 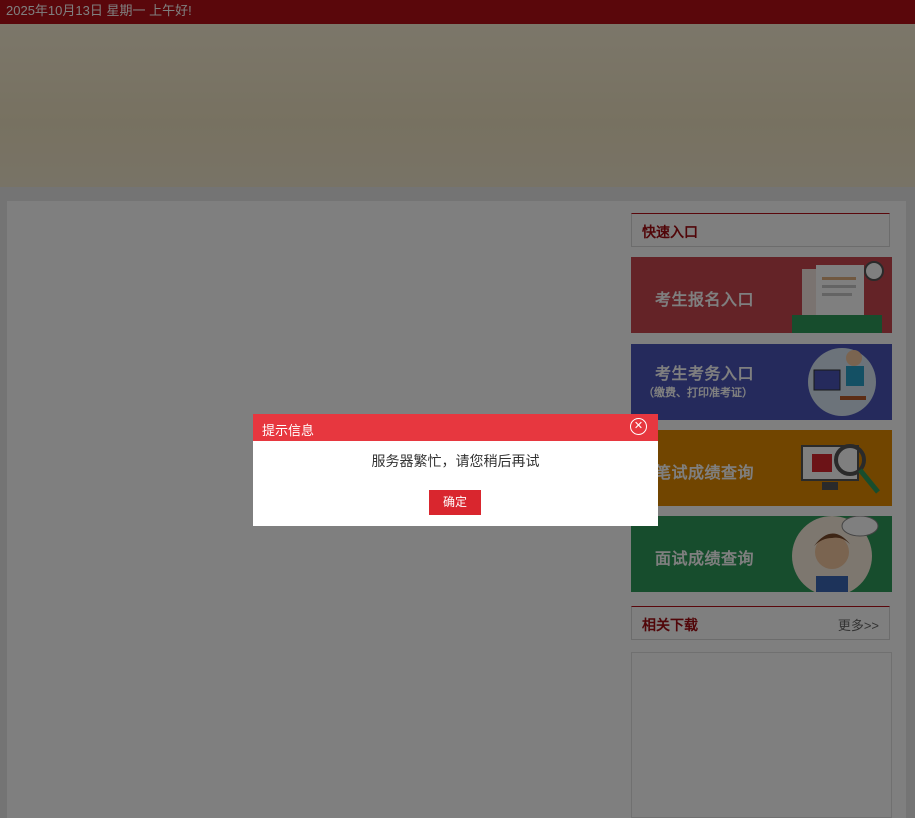 I want to click on dialog-header: 提示信息 ✕, so click(x=455, y=427).